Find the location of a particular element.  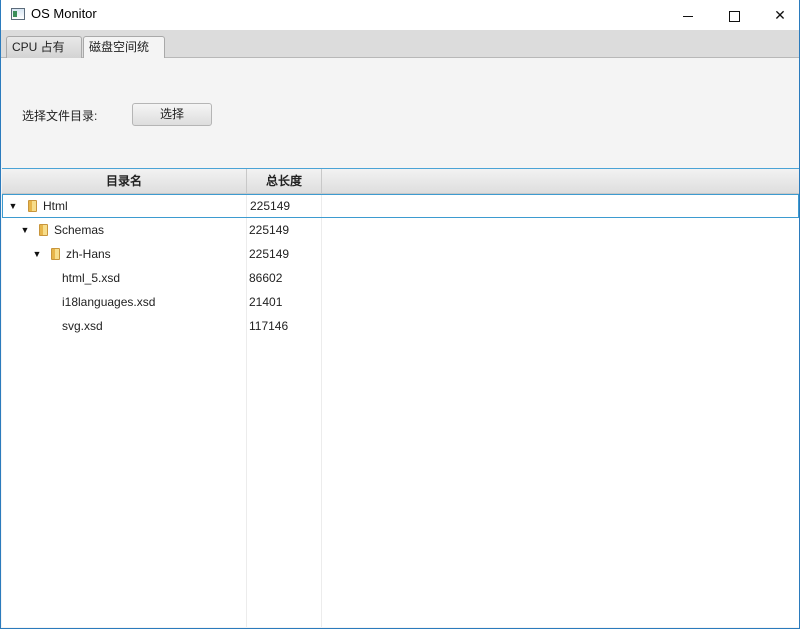

row-name: Html is located at coordinates (55, 206).